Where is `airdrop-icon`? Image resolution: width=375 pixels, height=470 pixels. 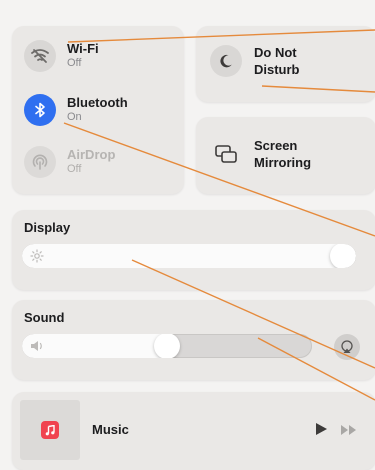
airdrop-icon is located at coordinates (40, 162).